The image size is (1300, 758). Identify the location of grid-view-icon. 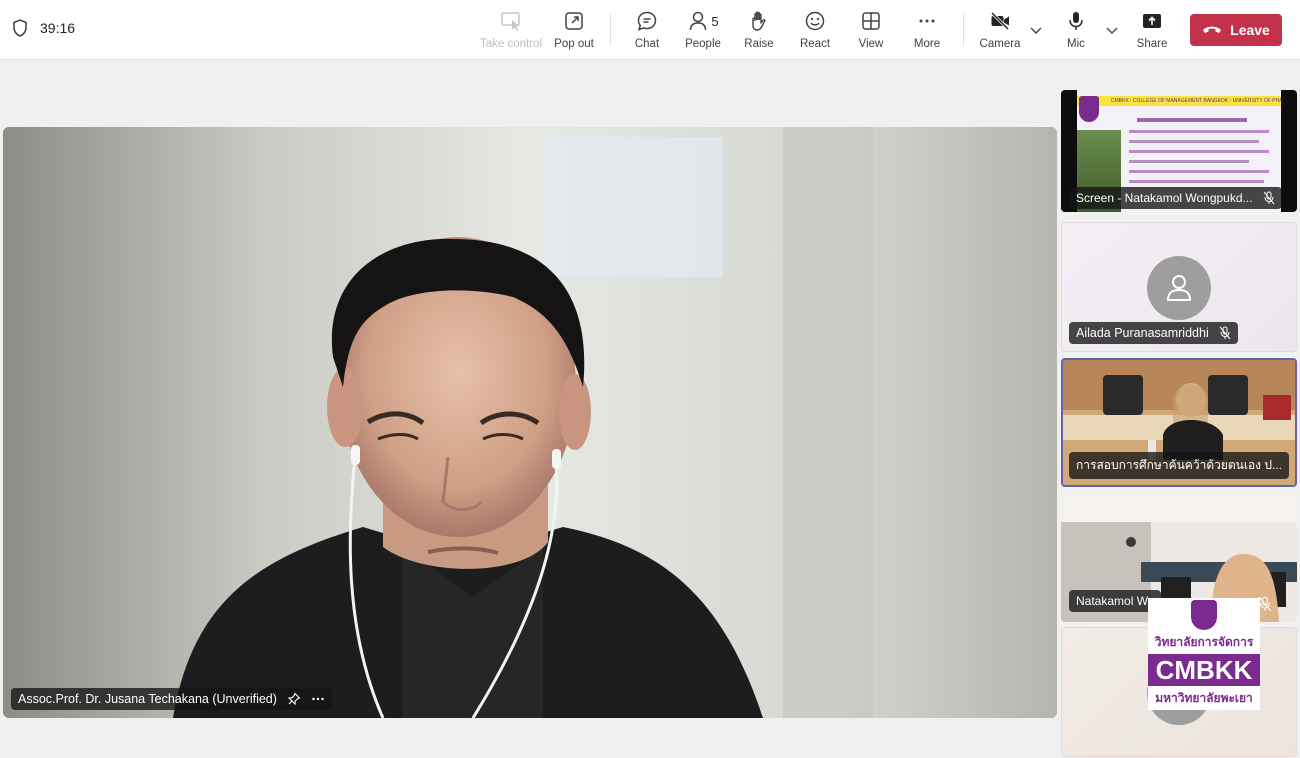
(871, 21).